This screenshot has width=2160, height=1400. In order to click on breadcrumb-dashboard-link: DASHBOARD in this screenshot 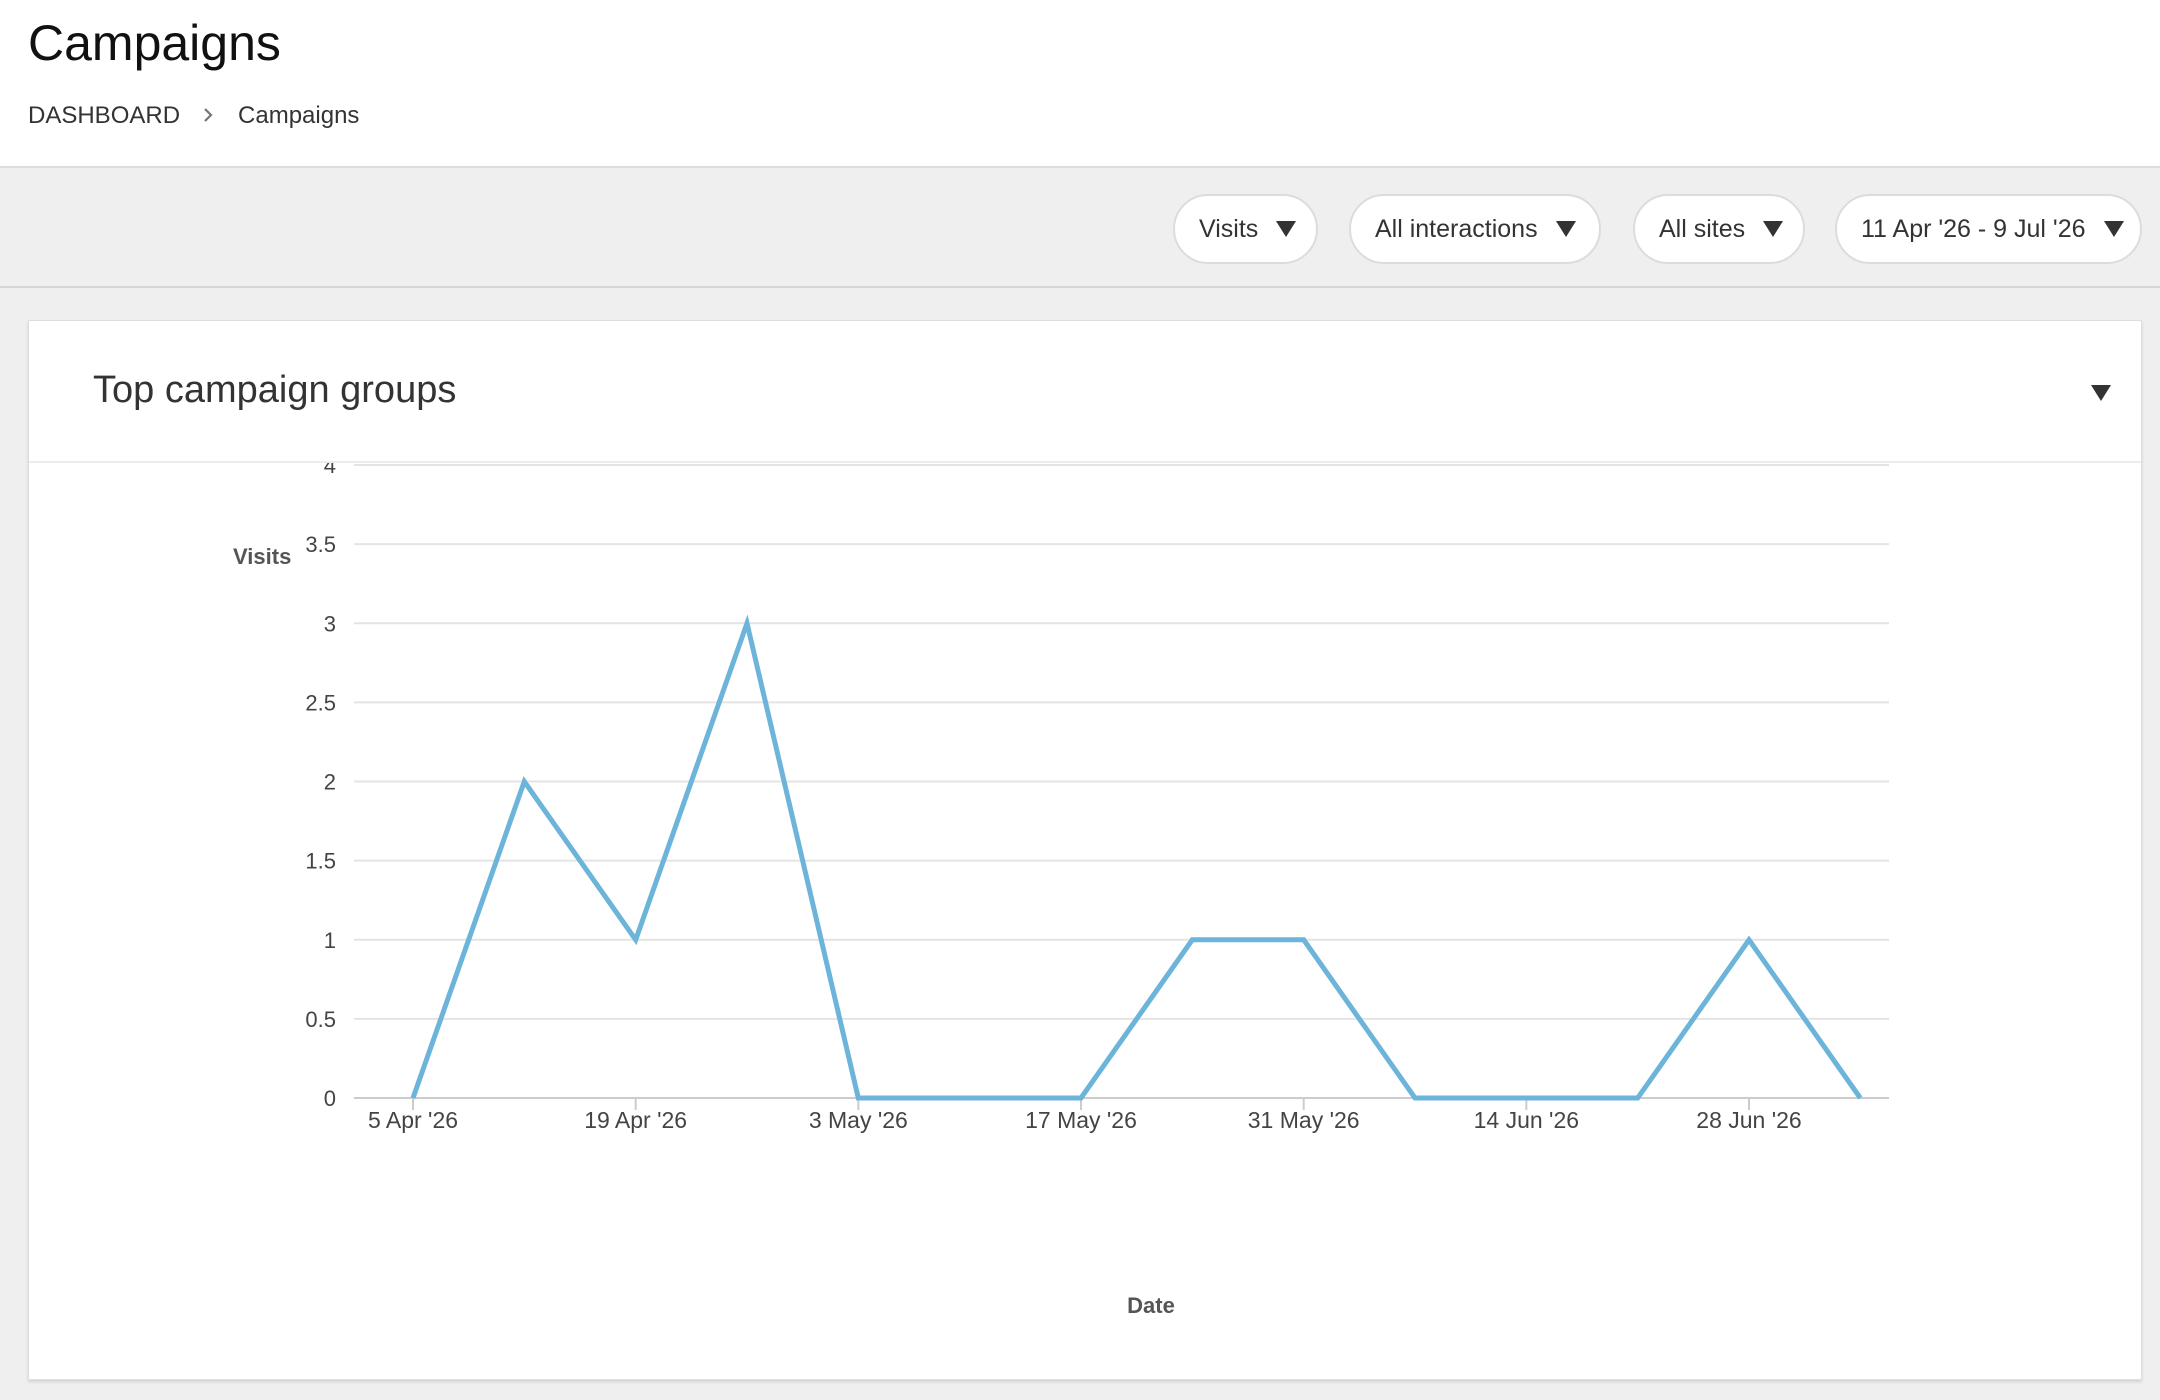, I will do `click(104, 116)`.